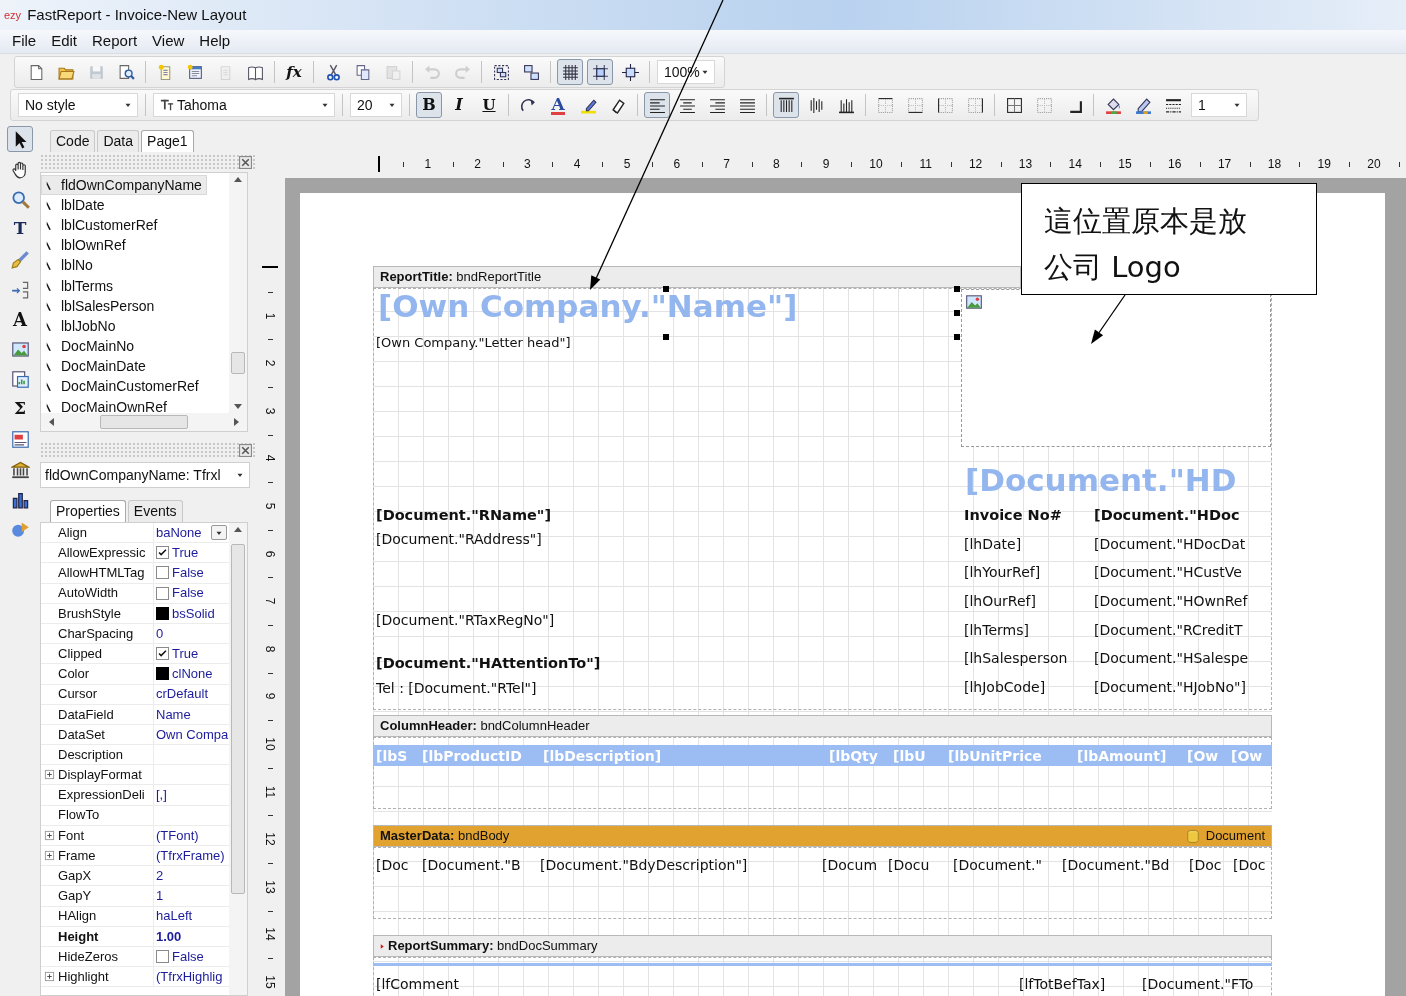 The height and width of the screenshot is (996, 1406). What do you see at coordinates (822, 726) in the screenshot?
I see `band-header: ColumnHeader: bndColumnHeader` at bounding box center [822, 726].